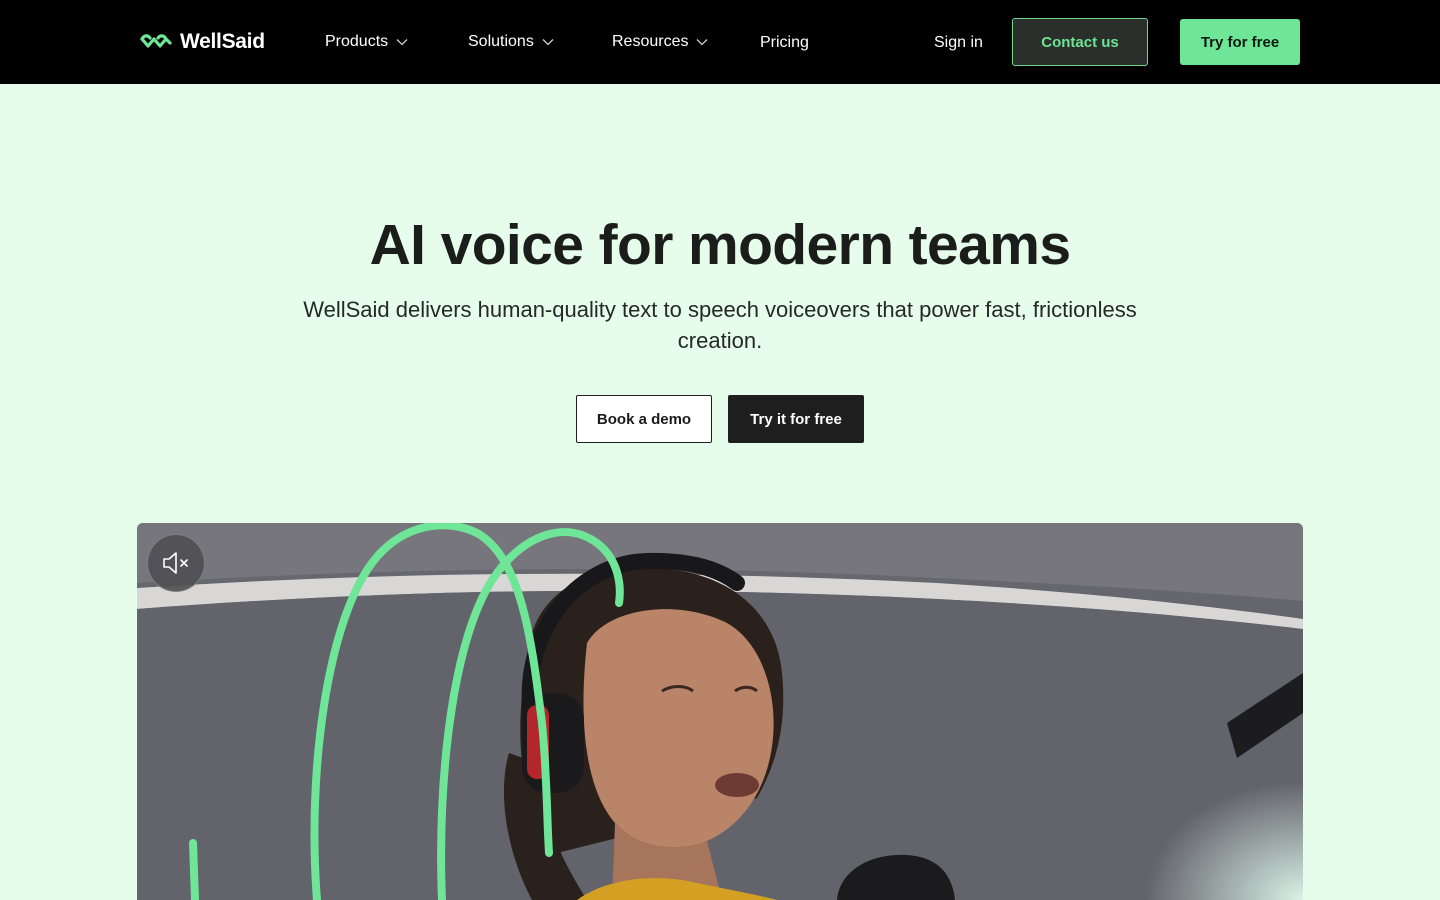 The height and width of the screenshot is (900, 1440). Describe the element at coordinates (650, 41) in the screenshot. I see `nav-item-label: Resources` at that location.